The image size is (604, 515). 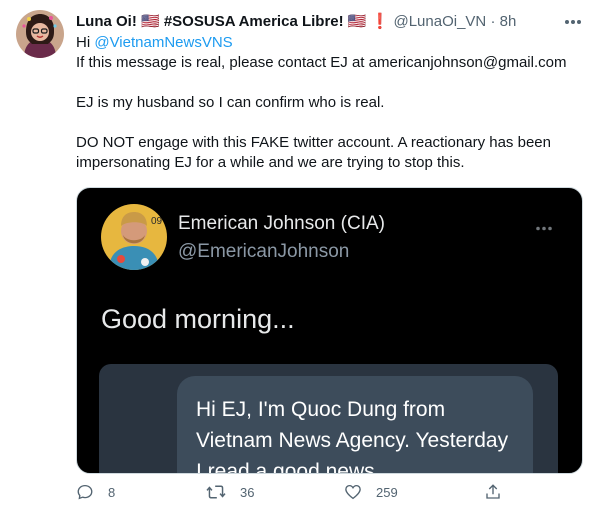 What do you see at coordinates (387, 492) in the screenshot?
I see `like-count: 259` at bounding box center [387, 492].